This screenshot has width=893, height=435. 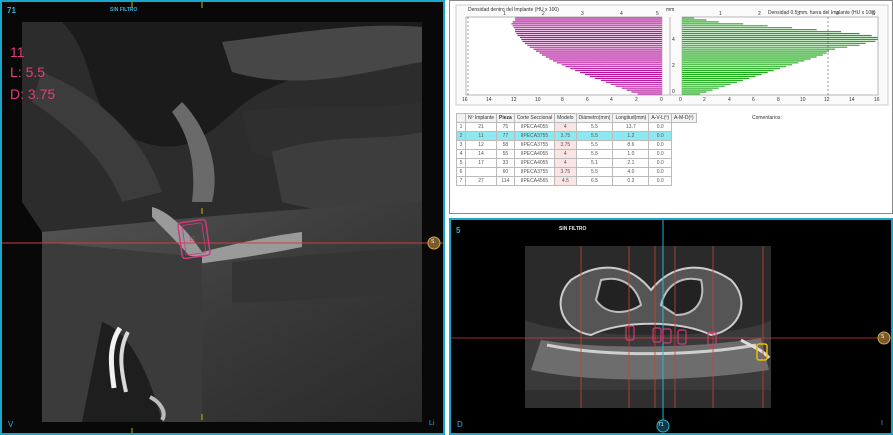 What do you see at coordinates (461, 172) in the screenshot?
I see `table-cell: 6` at bounding box center [461, 172].